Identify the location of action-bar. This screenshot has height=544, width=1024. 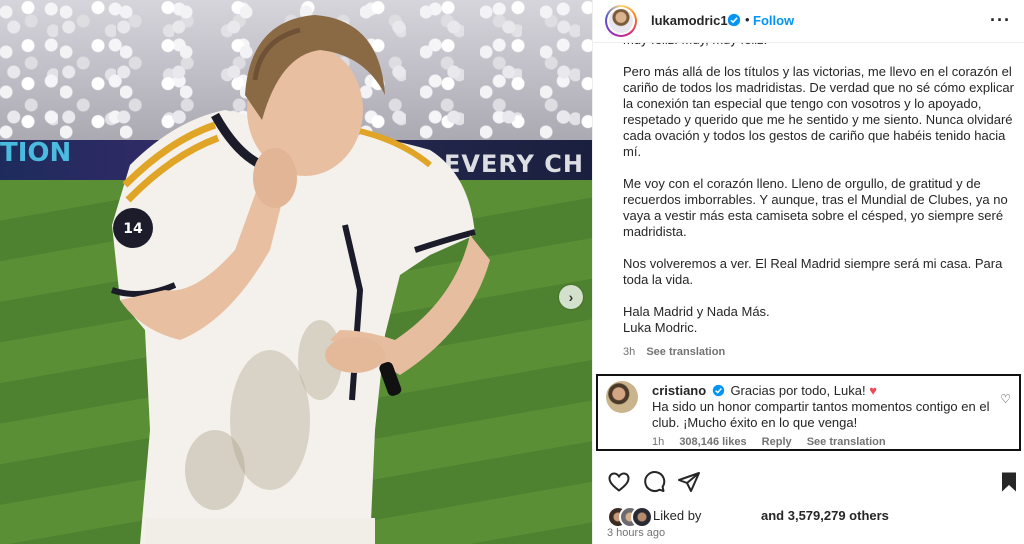
(808, 482).